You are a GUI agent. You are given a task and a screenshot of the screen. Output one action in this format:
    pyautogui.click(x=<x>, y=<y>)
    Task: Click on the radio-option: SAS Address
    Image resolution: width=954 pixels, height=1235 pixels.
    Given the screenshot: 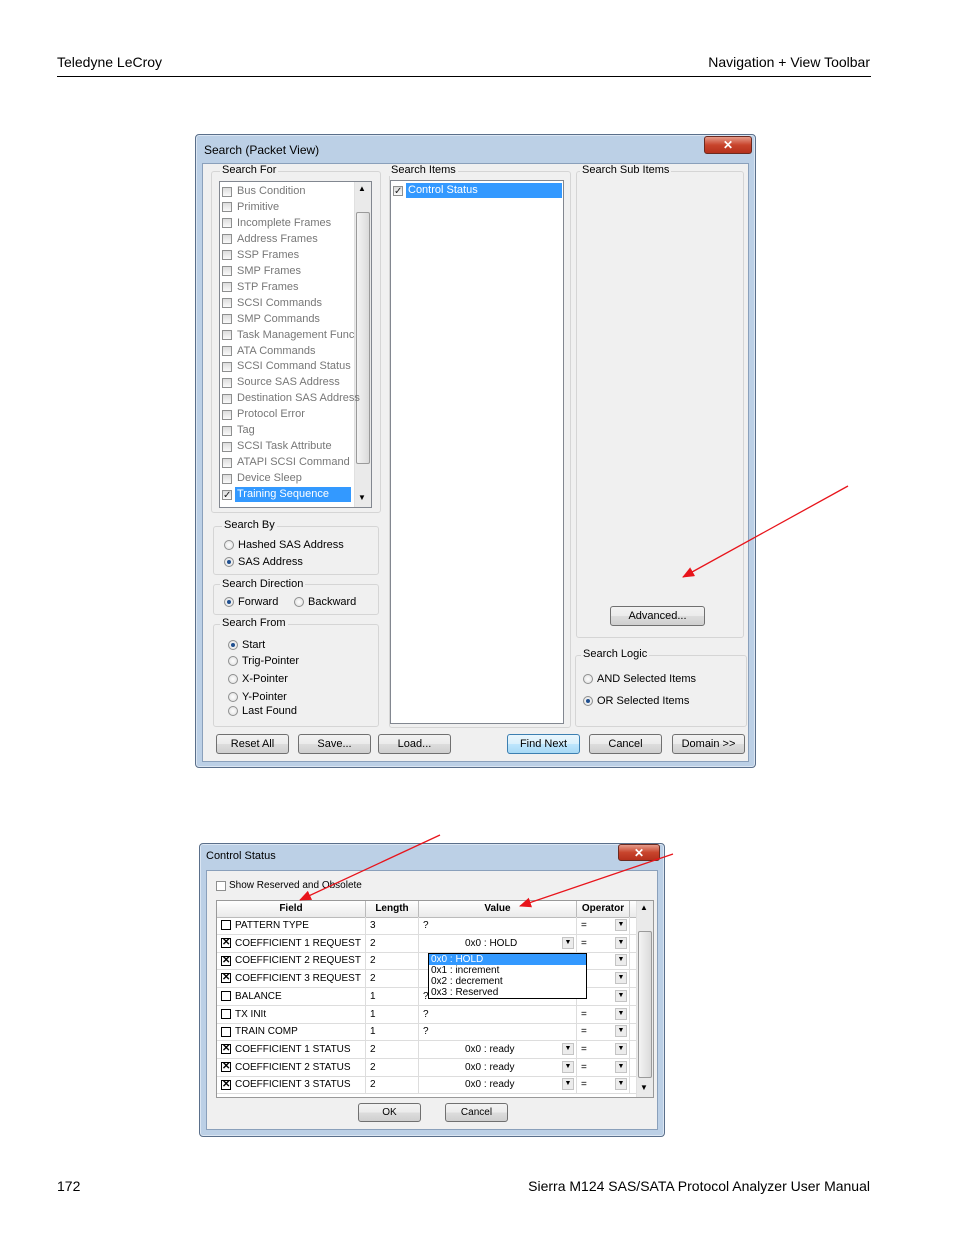 What is the action you would take?
    pyautogui.click(x=263, y=562)
    